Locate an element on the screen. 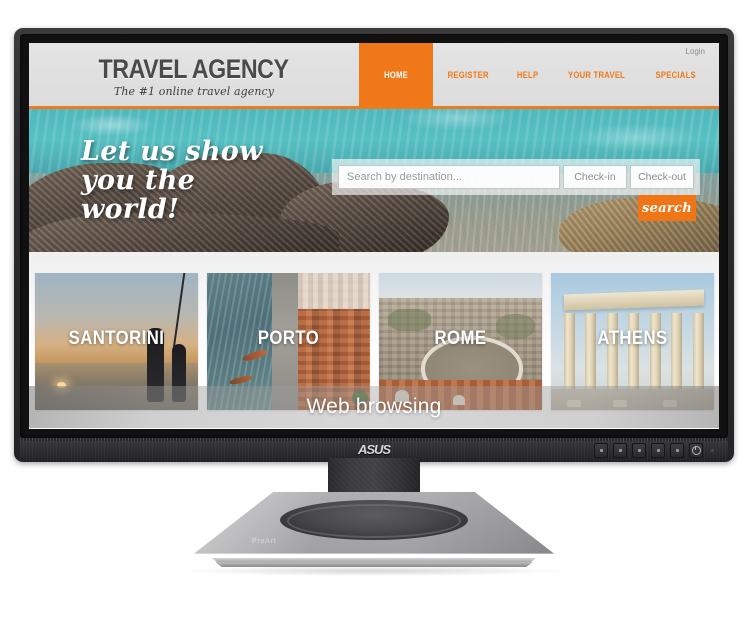 The width and height of the screenshot is (748, 618). hero-headline: Let us show you the world! is located at coordinates (191, 181).